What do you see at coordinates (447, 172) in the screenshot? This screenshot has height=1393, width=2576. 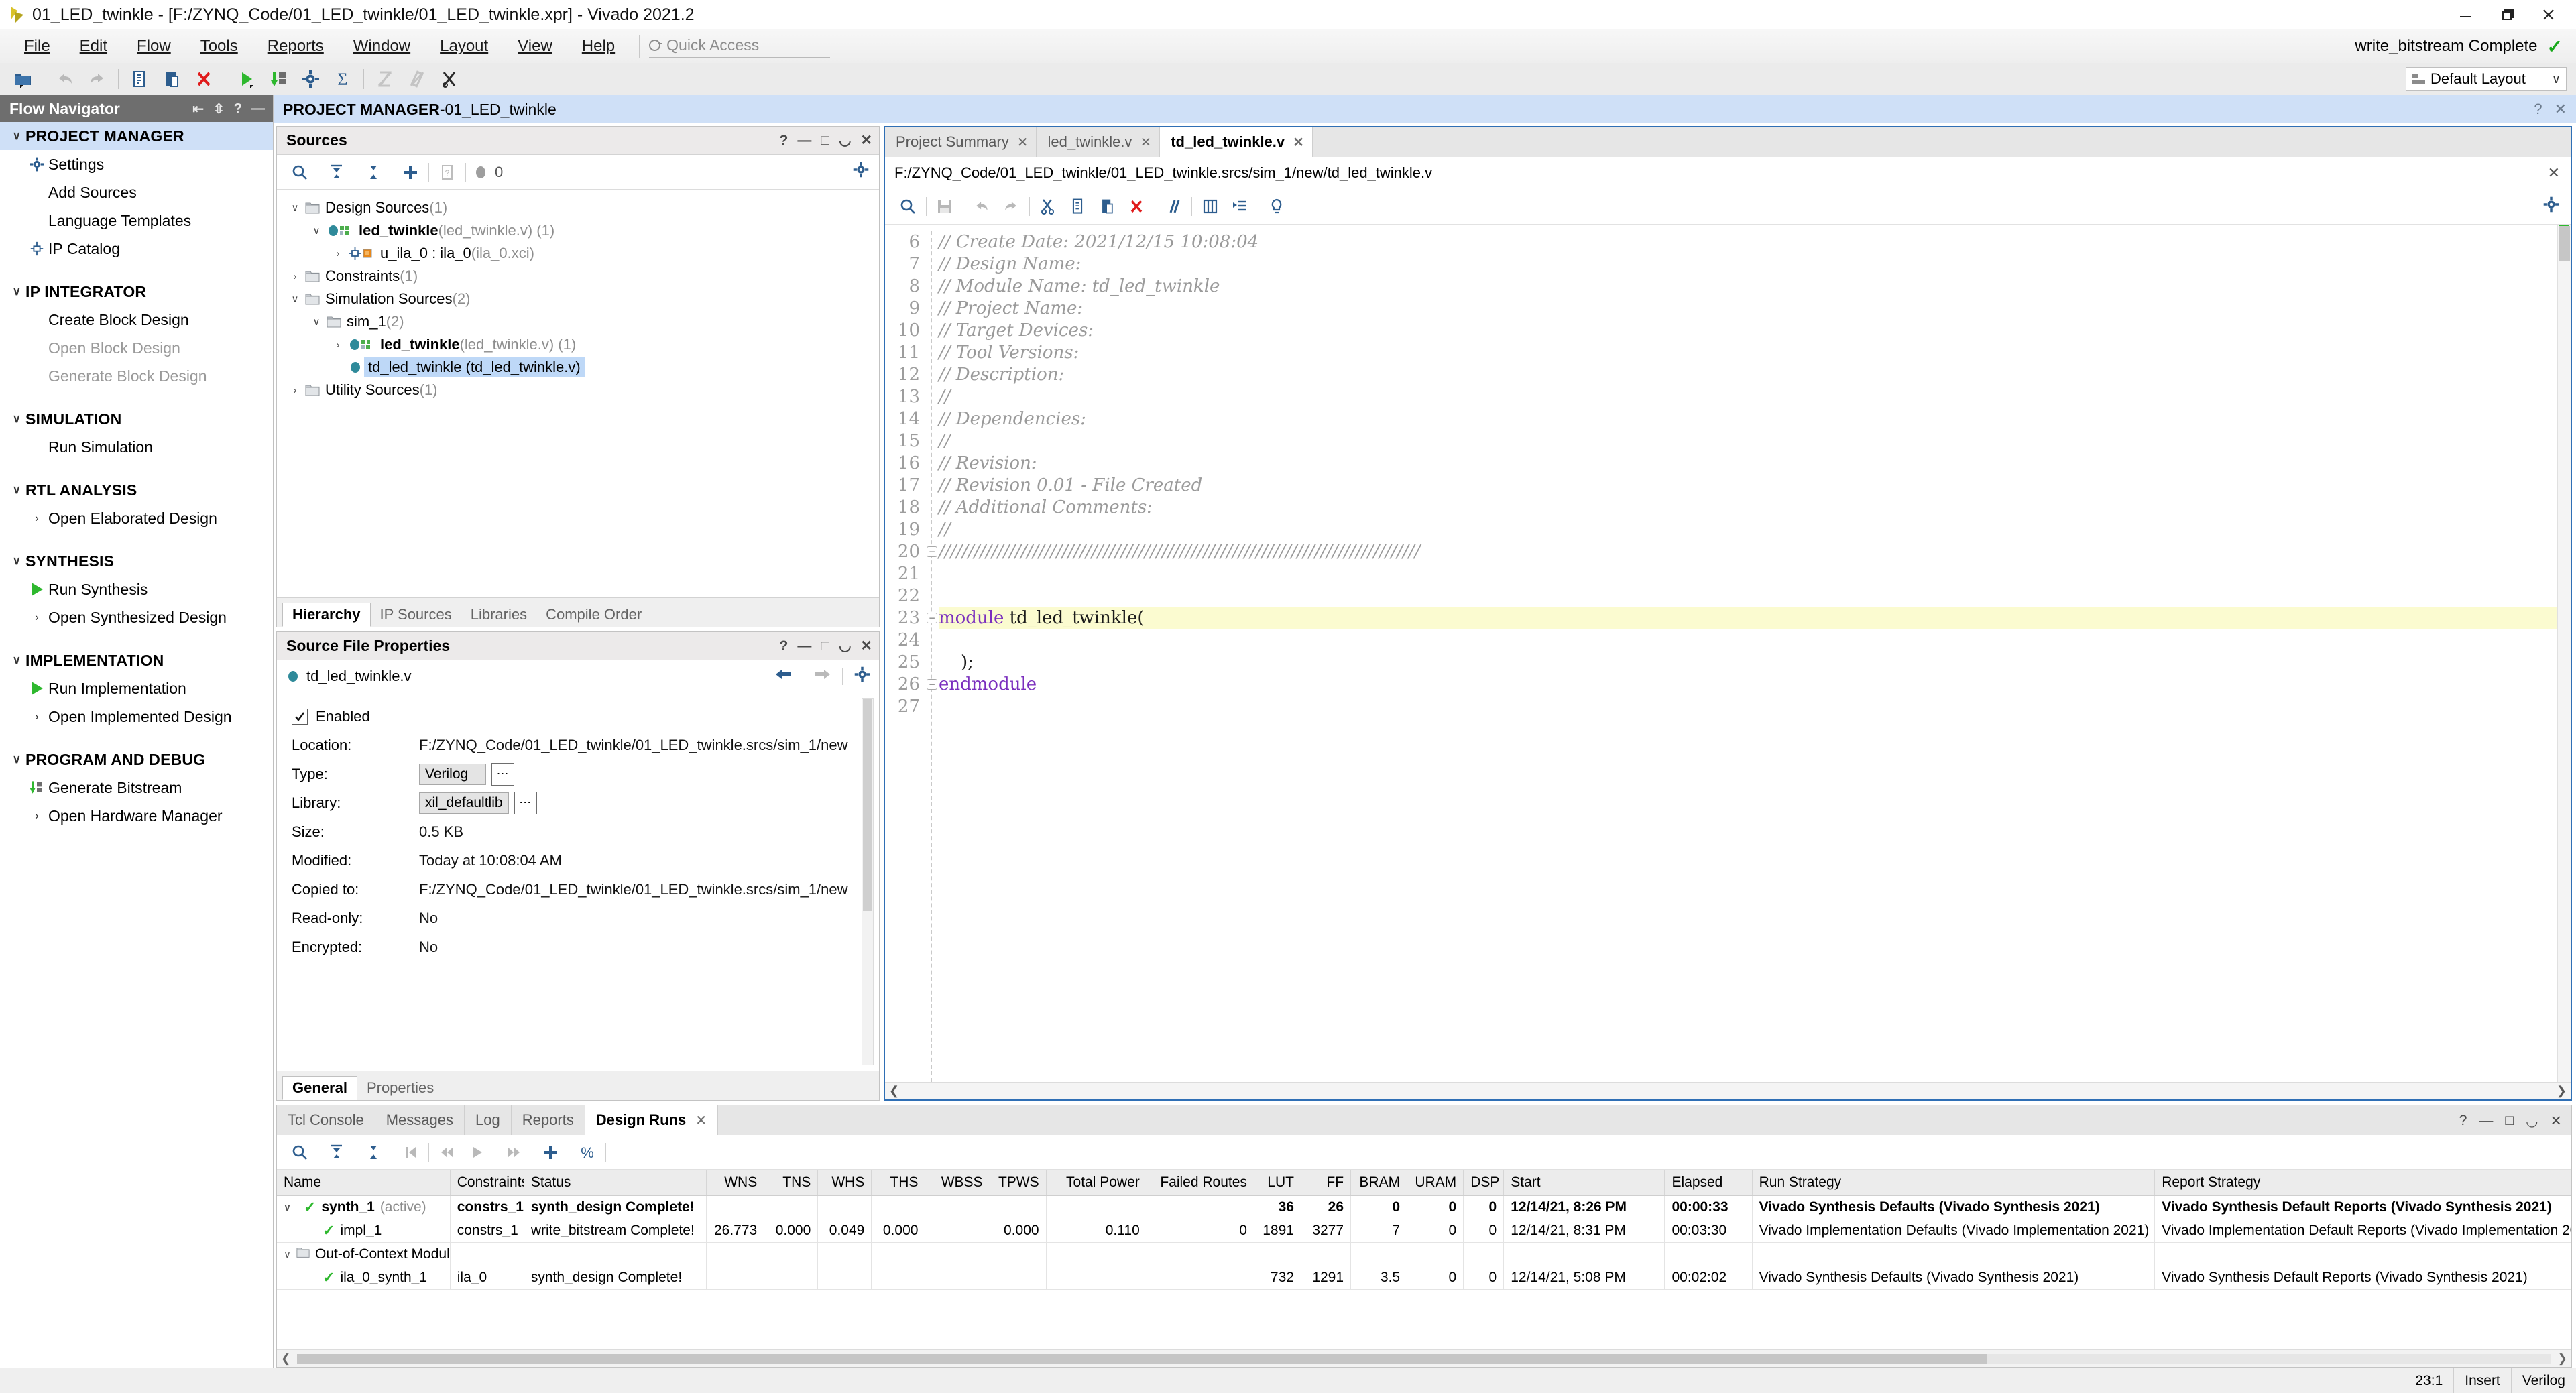 I see `file-info-icon: ?` at bounding box center [447, 172].